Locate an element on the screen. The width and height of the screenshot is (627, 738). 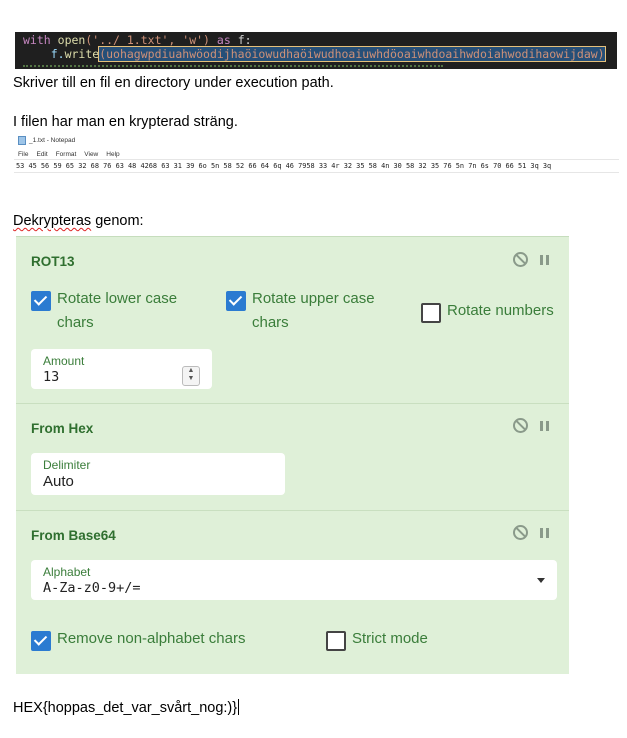
code-keyword: as is located at coordinates (223, 40).